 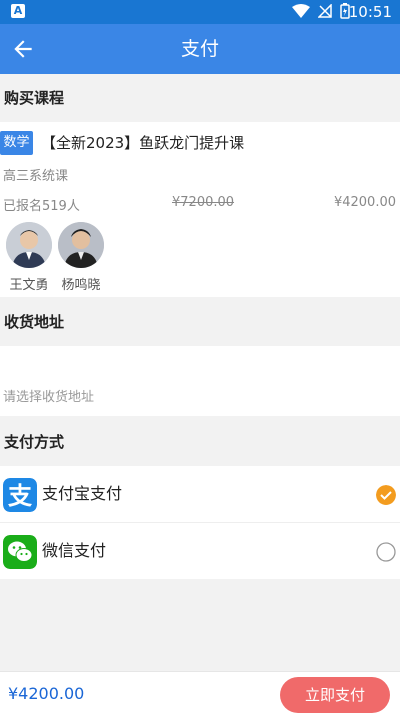 What do you see at coordinates (82, 493) in the screenshot?
I see `payment-label: 支付宝支付` at bounding box center [82, 493].